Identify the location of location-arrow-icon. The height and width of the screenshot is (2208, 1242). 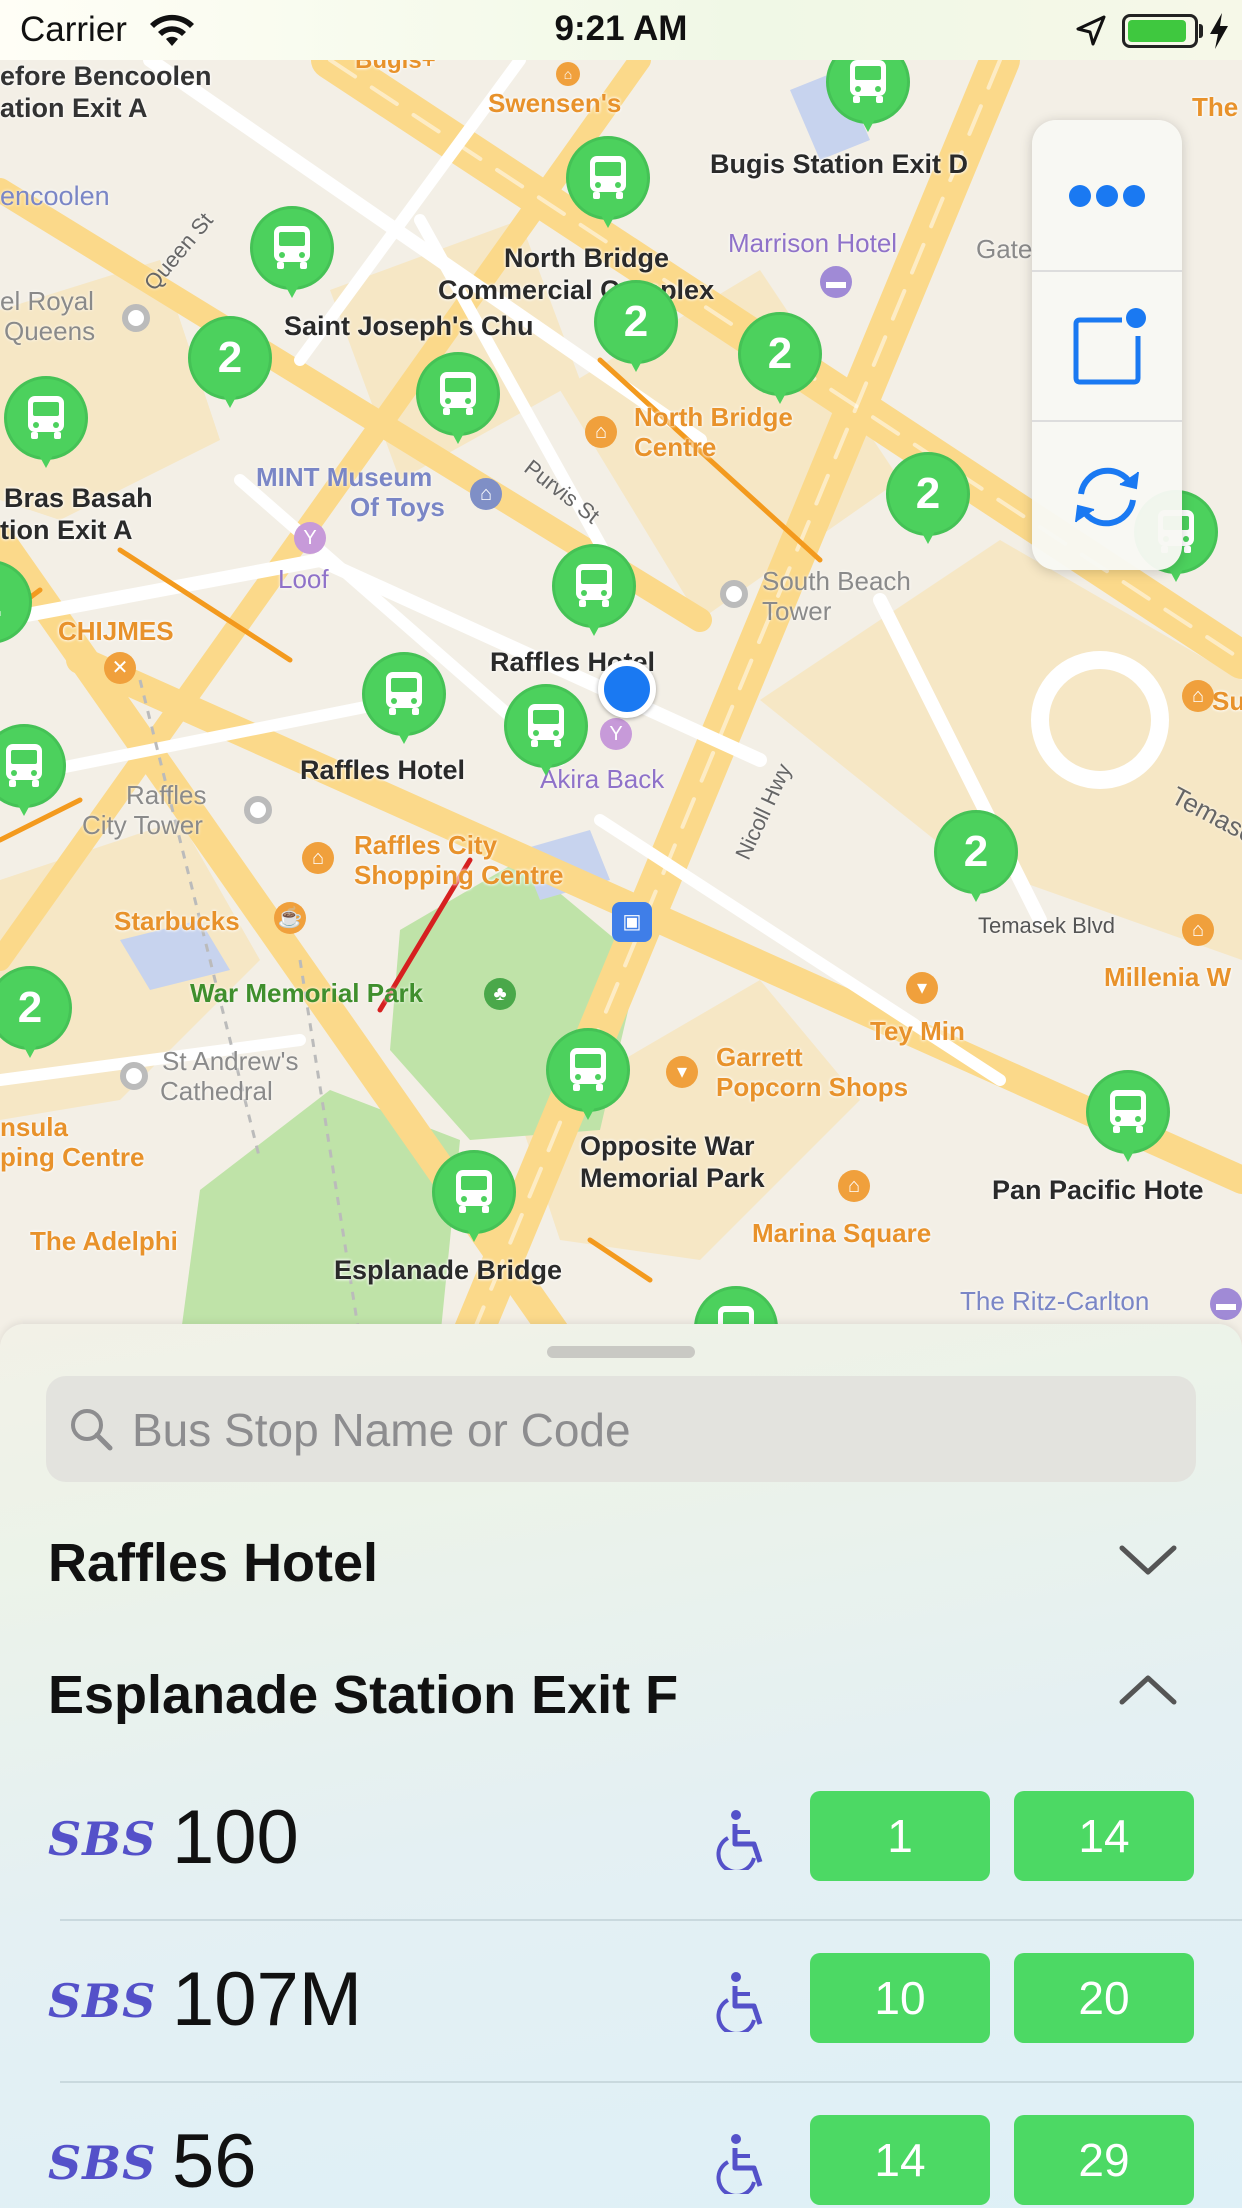
(1091, 30).